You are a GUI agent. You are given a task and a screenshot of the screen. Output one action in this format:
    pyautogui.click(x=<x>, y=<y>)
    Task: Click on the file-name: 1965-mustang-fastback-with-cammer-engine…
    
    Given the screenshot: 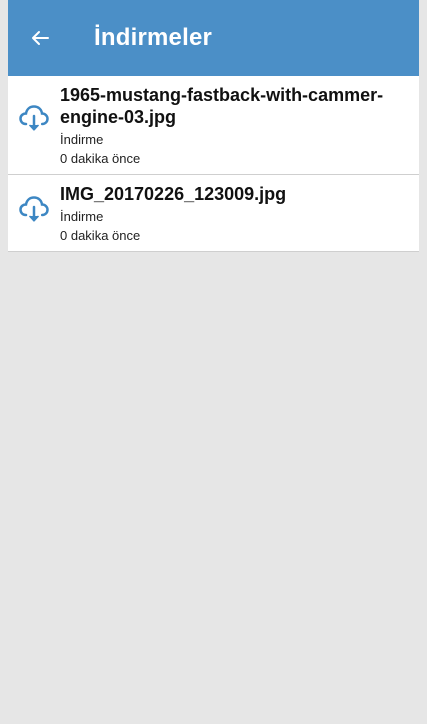 What is the action you would take?
    pyautogui.click(x=222, y=106)
    